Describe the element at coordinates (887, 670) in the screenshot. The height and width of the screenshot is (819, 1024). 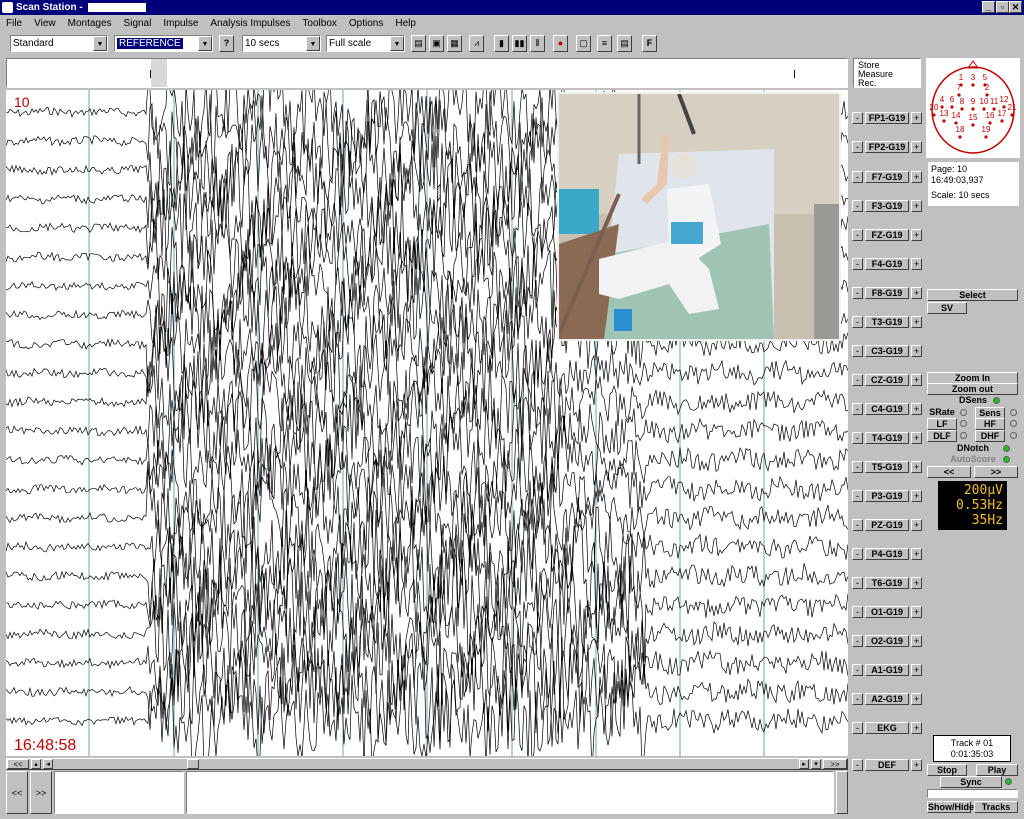
I see `channel-label: A1-G19` at that location.